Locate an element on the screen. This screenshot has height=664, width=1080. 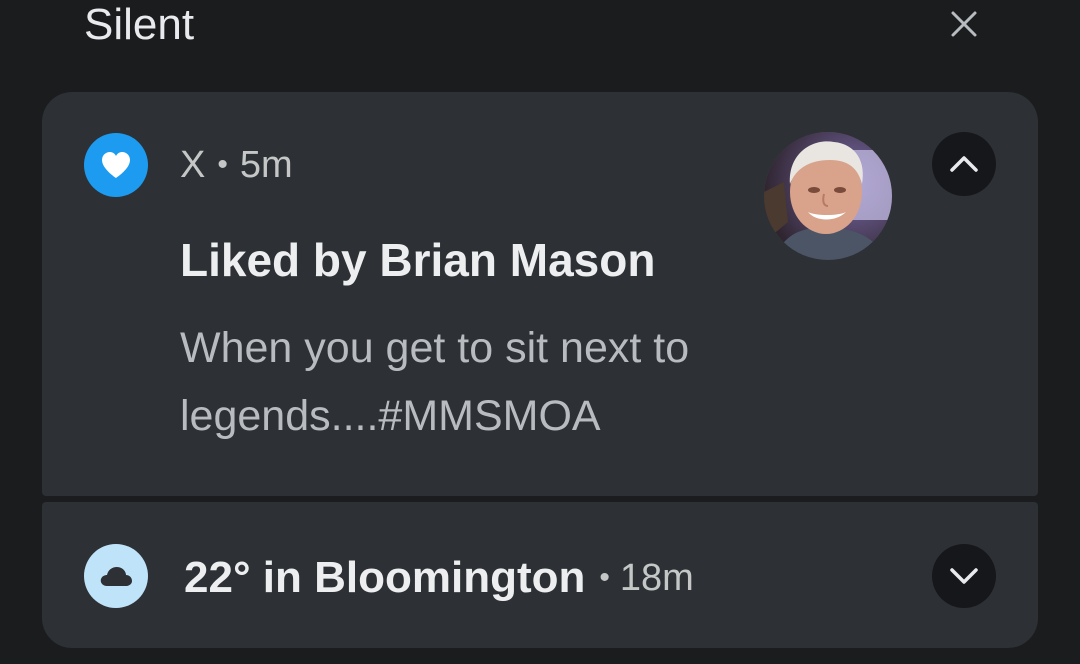
chevron-up-icon is located at coordinates (964, 164).